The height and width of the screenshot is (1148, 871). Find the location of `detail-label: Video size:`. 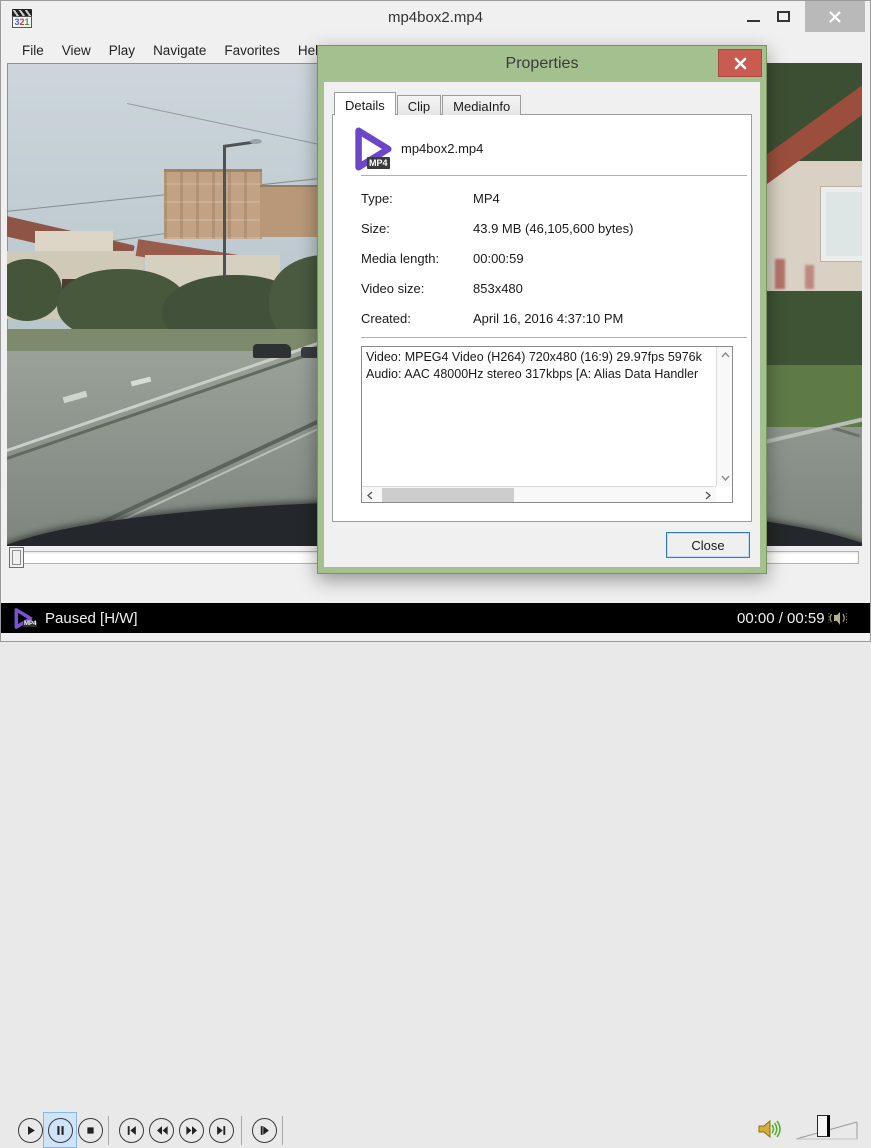

detail-label: Video size: is located at coordinates (393, 288).